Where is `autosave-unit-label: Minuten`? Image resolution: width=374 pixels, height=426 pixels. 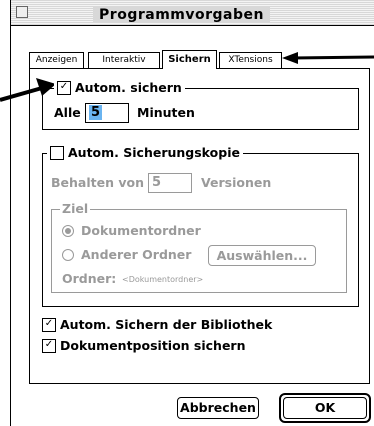 autosave-unit-label: Minuten is located at coordinates (166, 112).